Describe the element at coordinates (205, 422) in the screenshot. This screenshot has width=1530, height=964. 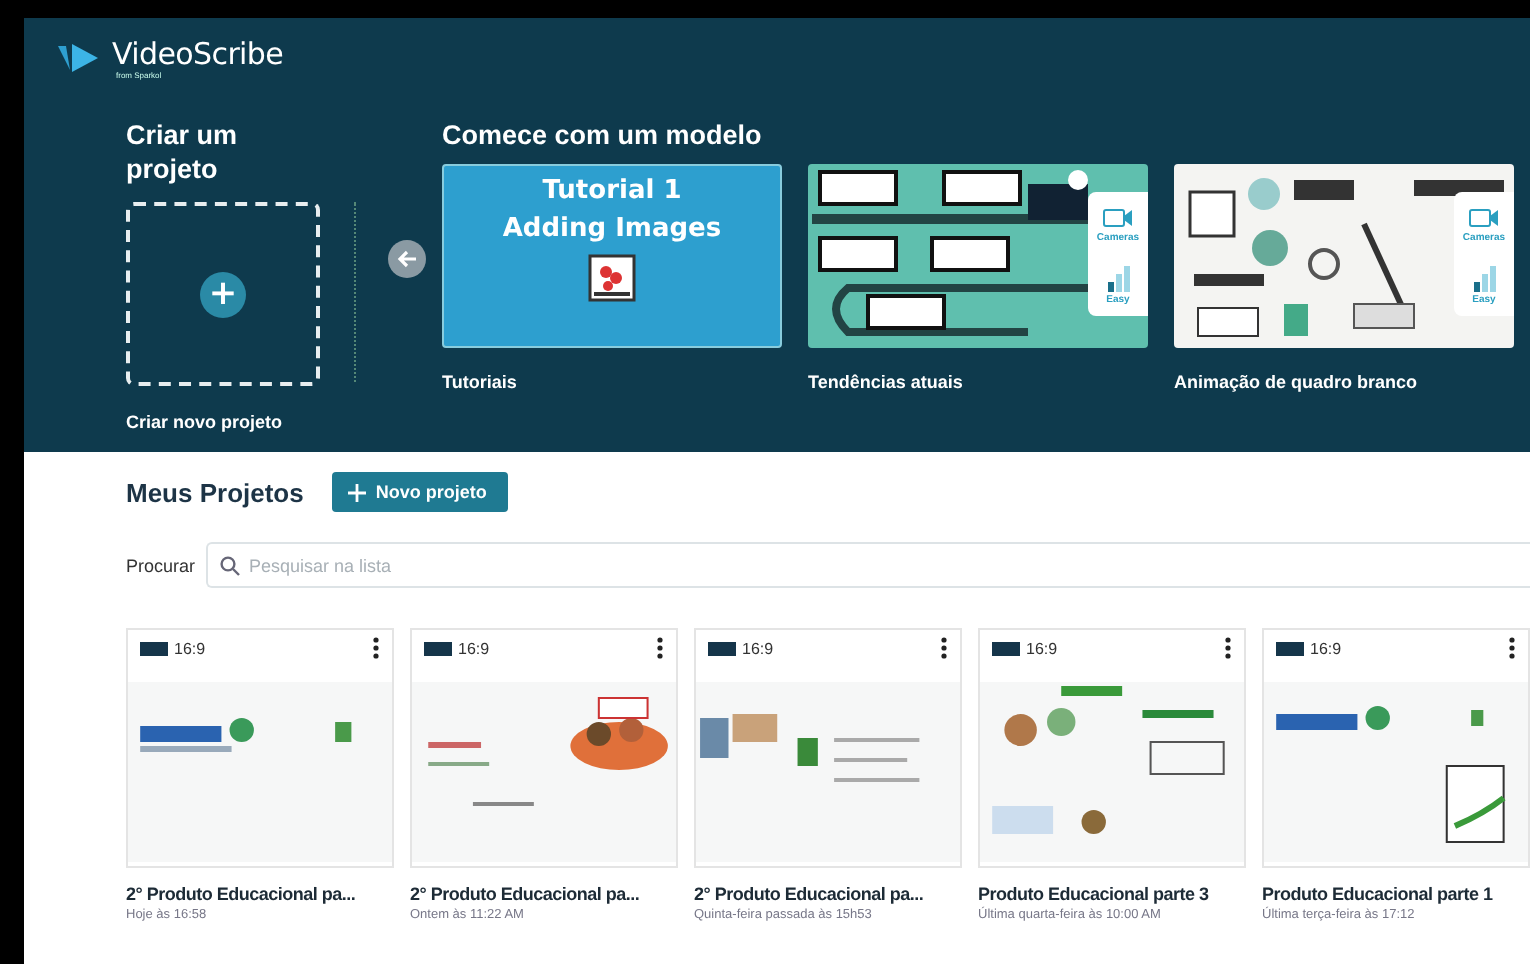
I see `tile-label: Criar novo projeto` at that location.